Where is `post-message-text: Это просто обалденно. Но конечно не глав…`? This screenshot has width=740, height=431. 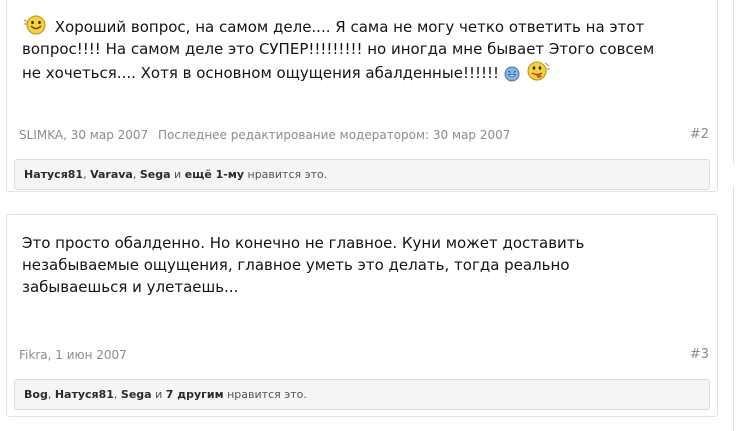
post-message-text: Это просто обалденно. Но конечно не глав… is located at coordinates (303, 265).